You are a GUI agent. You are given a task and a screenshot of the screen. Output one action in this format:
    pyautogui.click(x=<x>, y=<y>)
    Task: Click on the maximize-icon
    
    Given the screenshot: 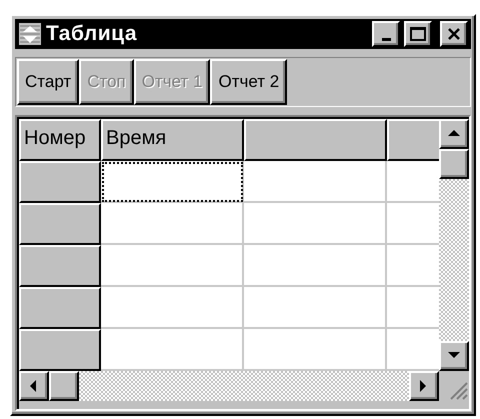 What is the action you would take?
    pyautogui.click(x=418, y=34)
    